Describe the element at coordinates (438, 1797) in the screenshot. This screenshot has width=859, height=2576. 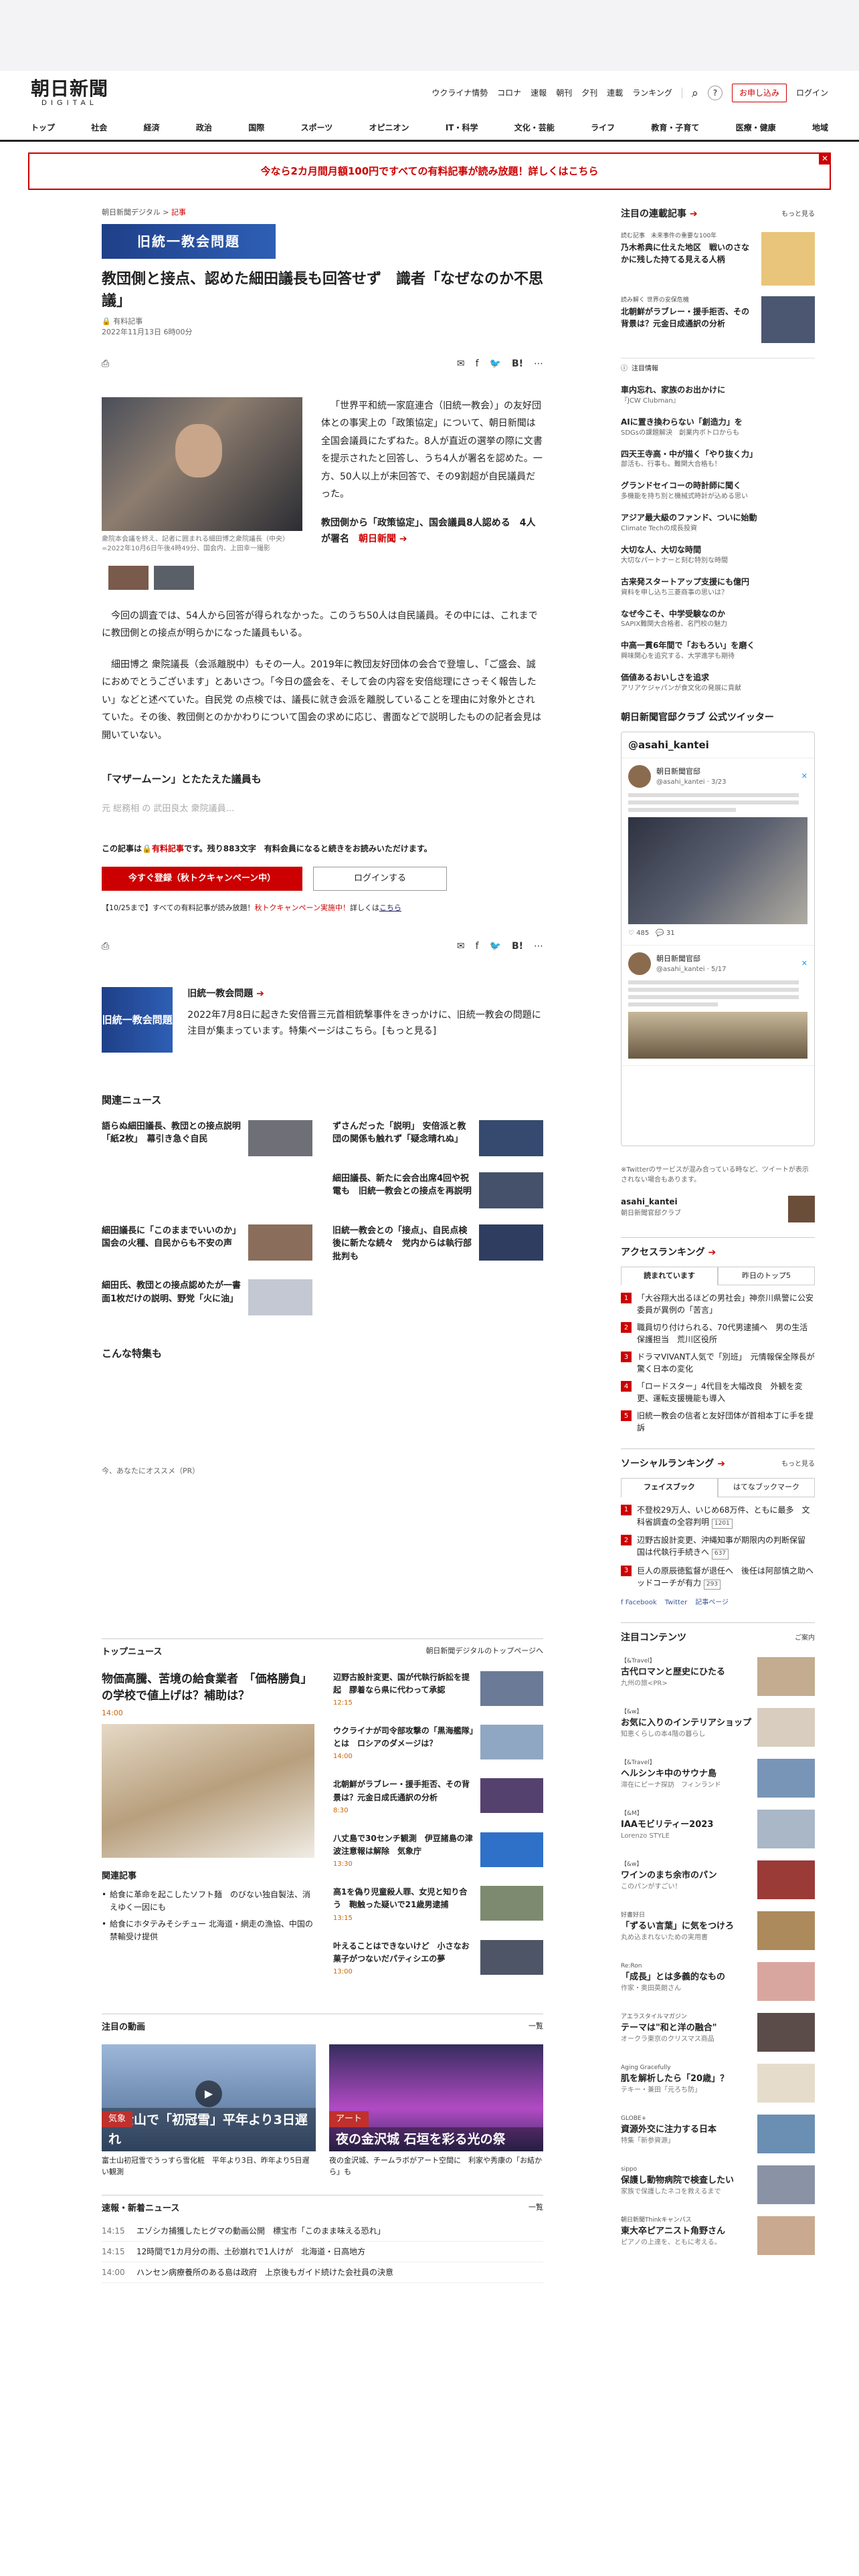
I see `top-news-item: 北朝鮮がラブレー・援手拒否、その背景は？元金日成氏通訳の分析 8:30` at that location.